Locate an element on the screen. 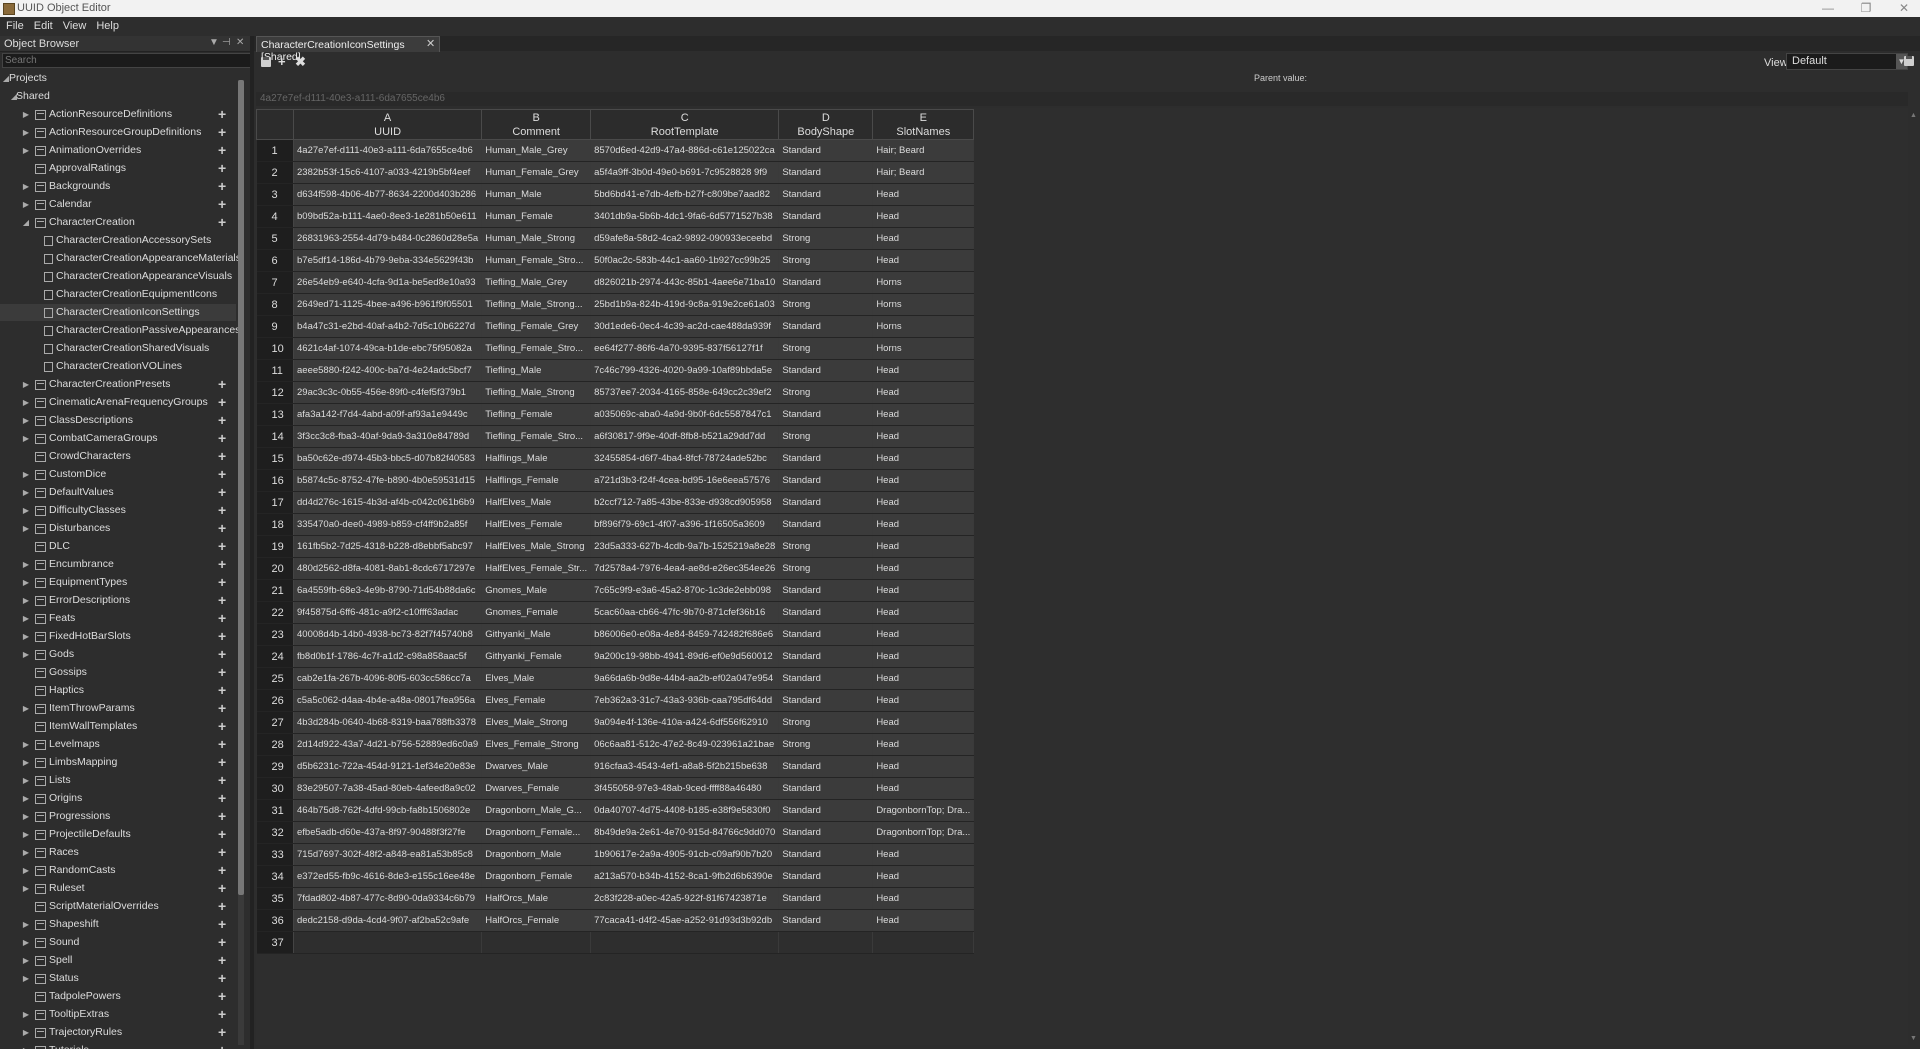 This screenshot has width=1920, height=1049. tree-item: ▶ Levelmaps + is located at coordinates (118, 744).